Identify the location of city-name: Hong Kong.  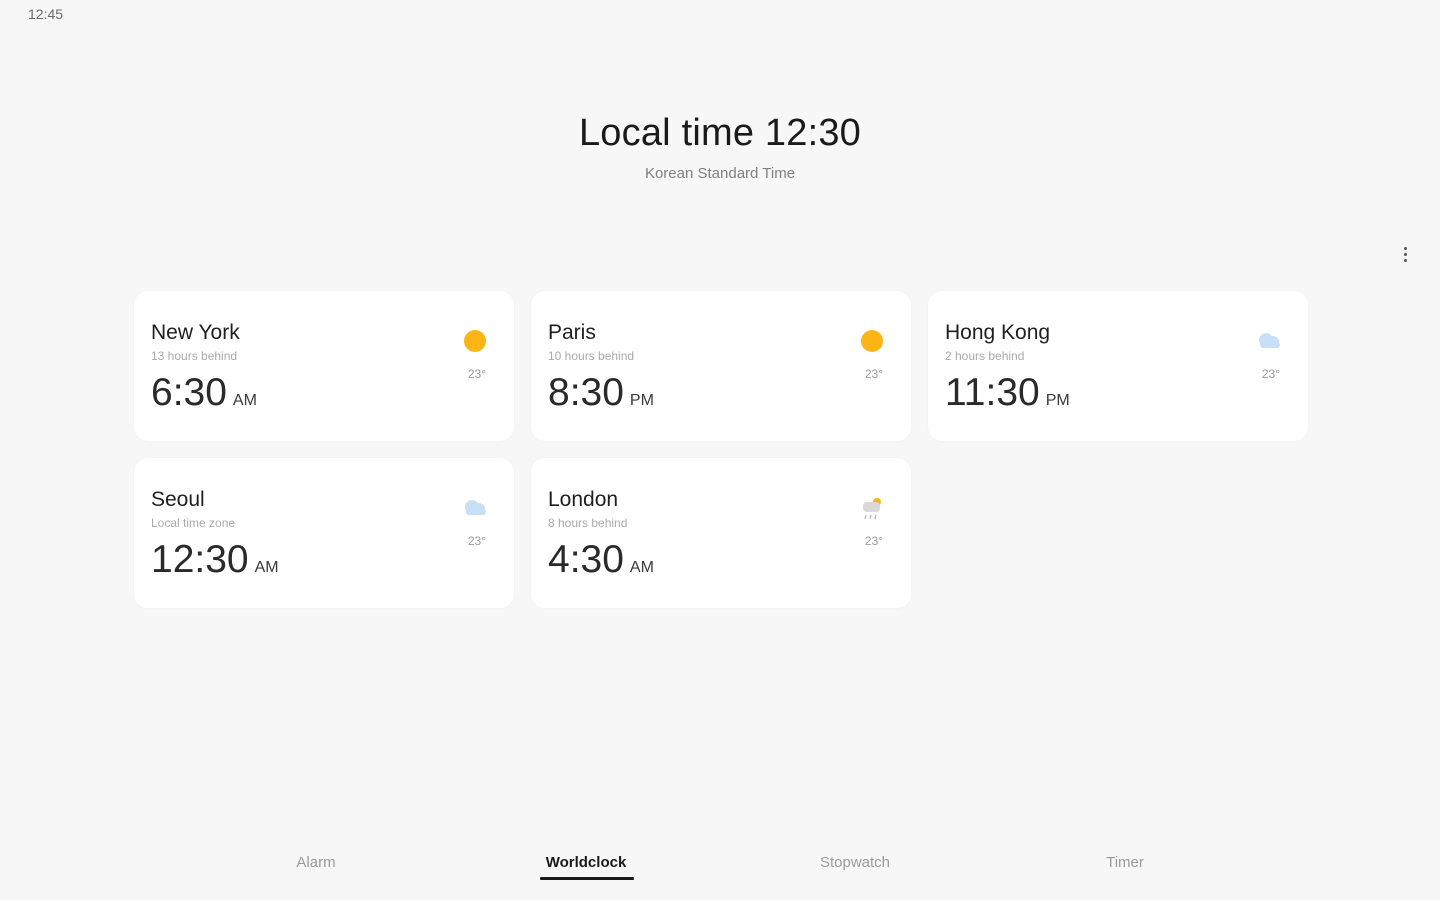
(998, 332).